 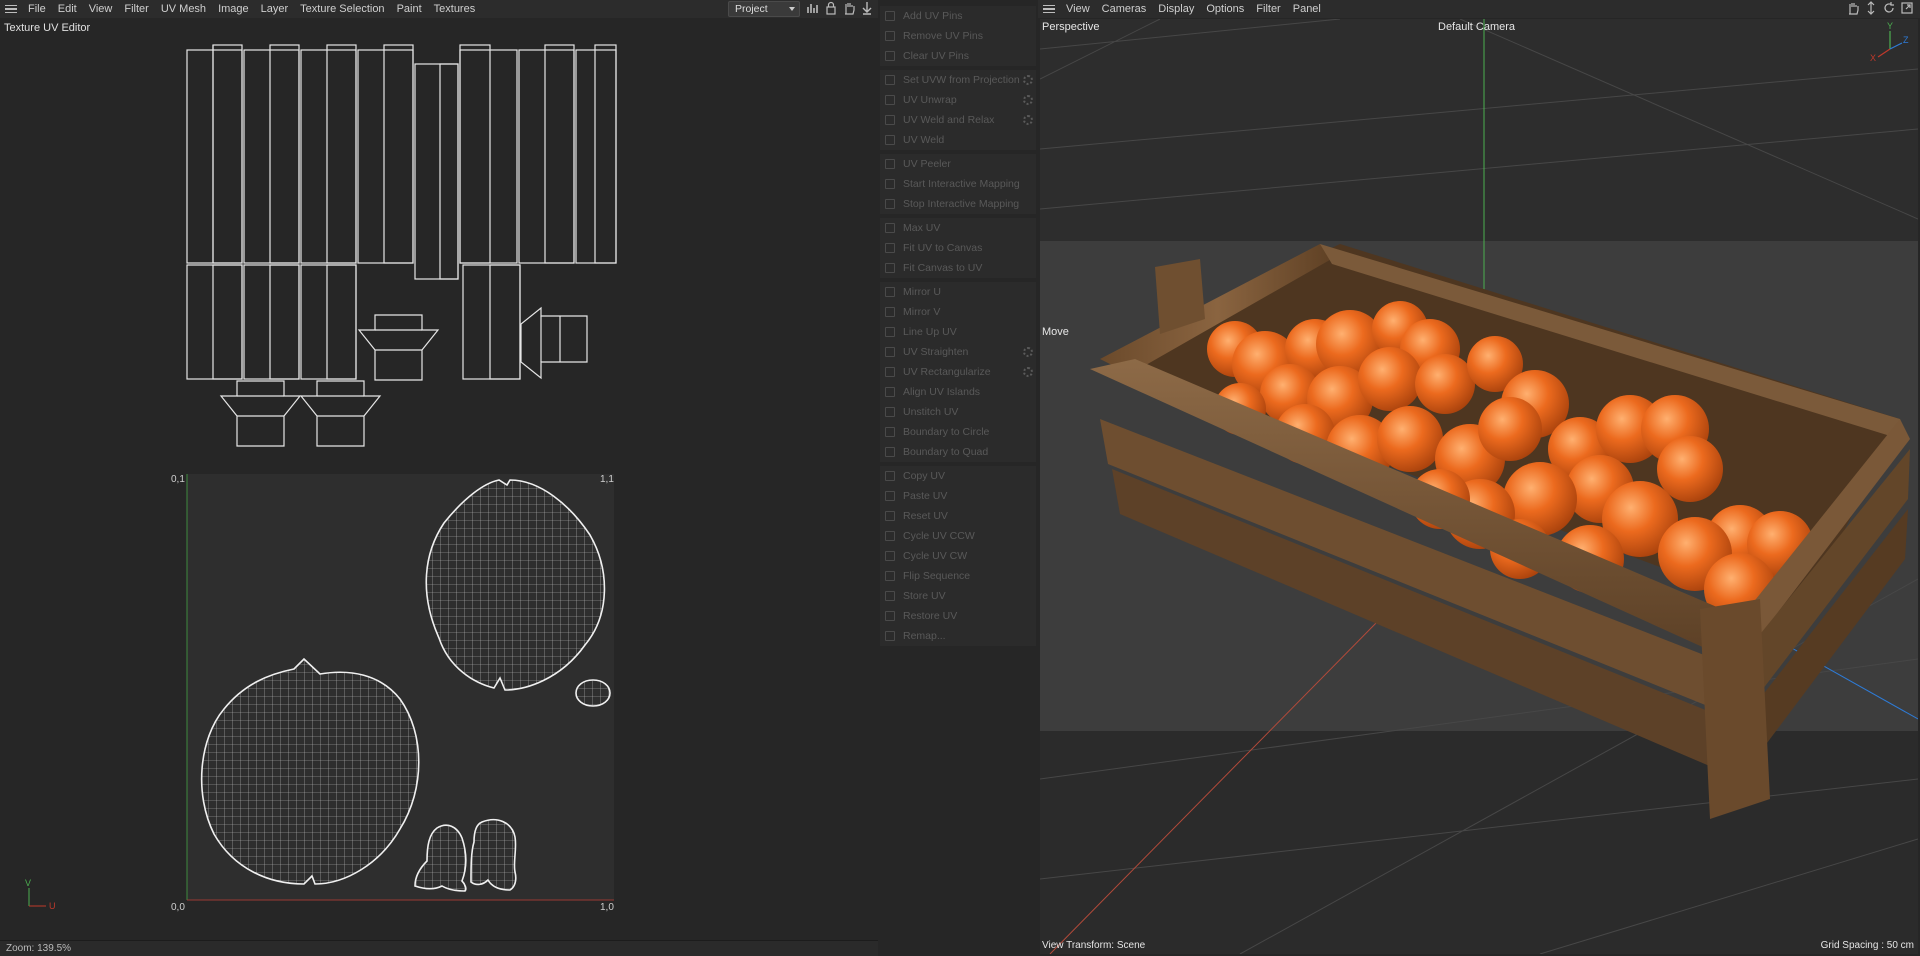 I want to click on command-cycle-uv-cw: Cycle UV CW, so click(x=958, y=556).